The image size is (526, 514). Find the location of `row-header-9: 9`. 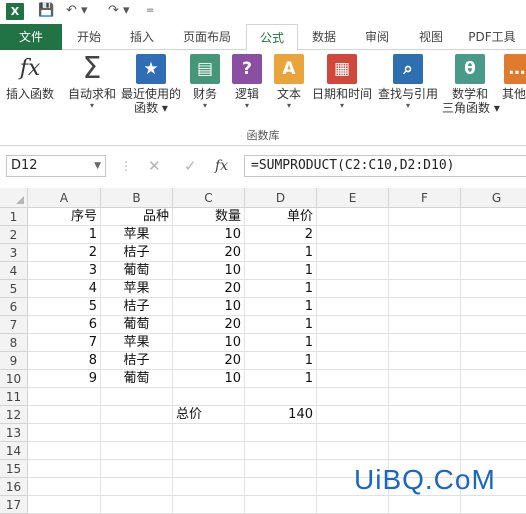

row-header-9: 9 is located at coordinates (14, 361).